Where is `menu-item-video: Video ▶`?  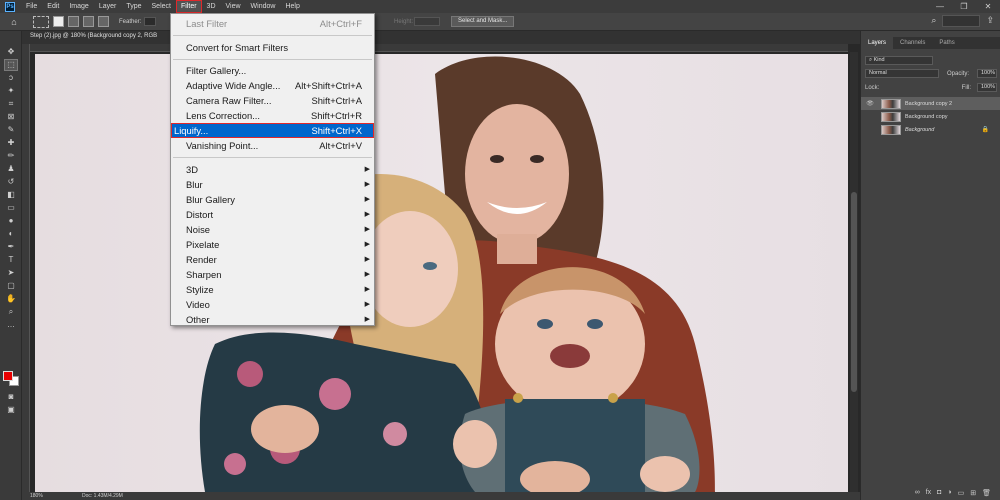 menu-item-video: Video ▶ is located at coordinates (272, 304).